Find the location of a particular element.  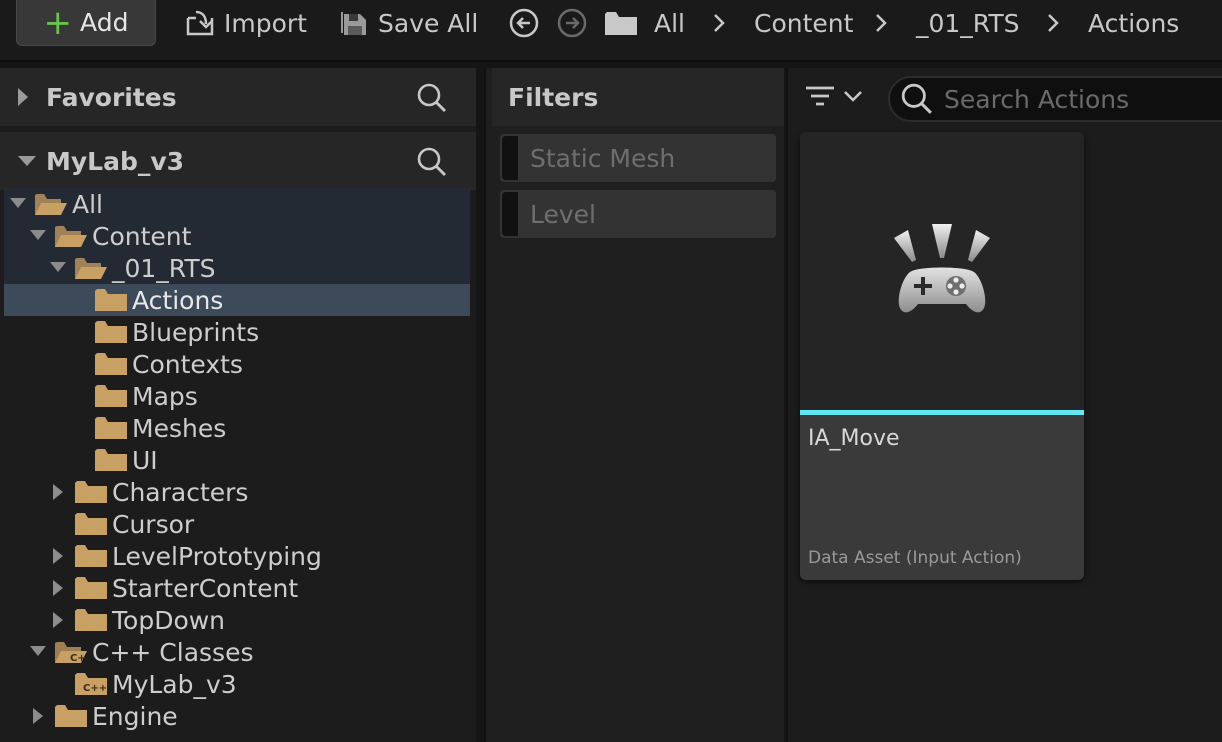

forward-button is located at coordinates (572, 23).